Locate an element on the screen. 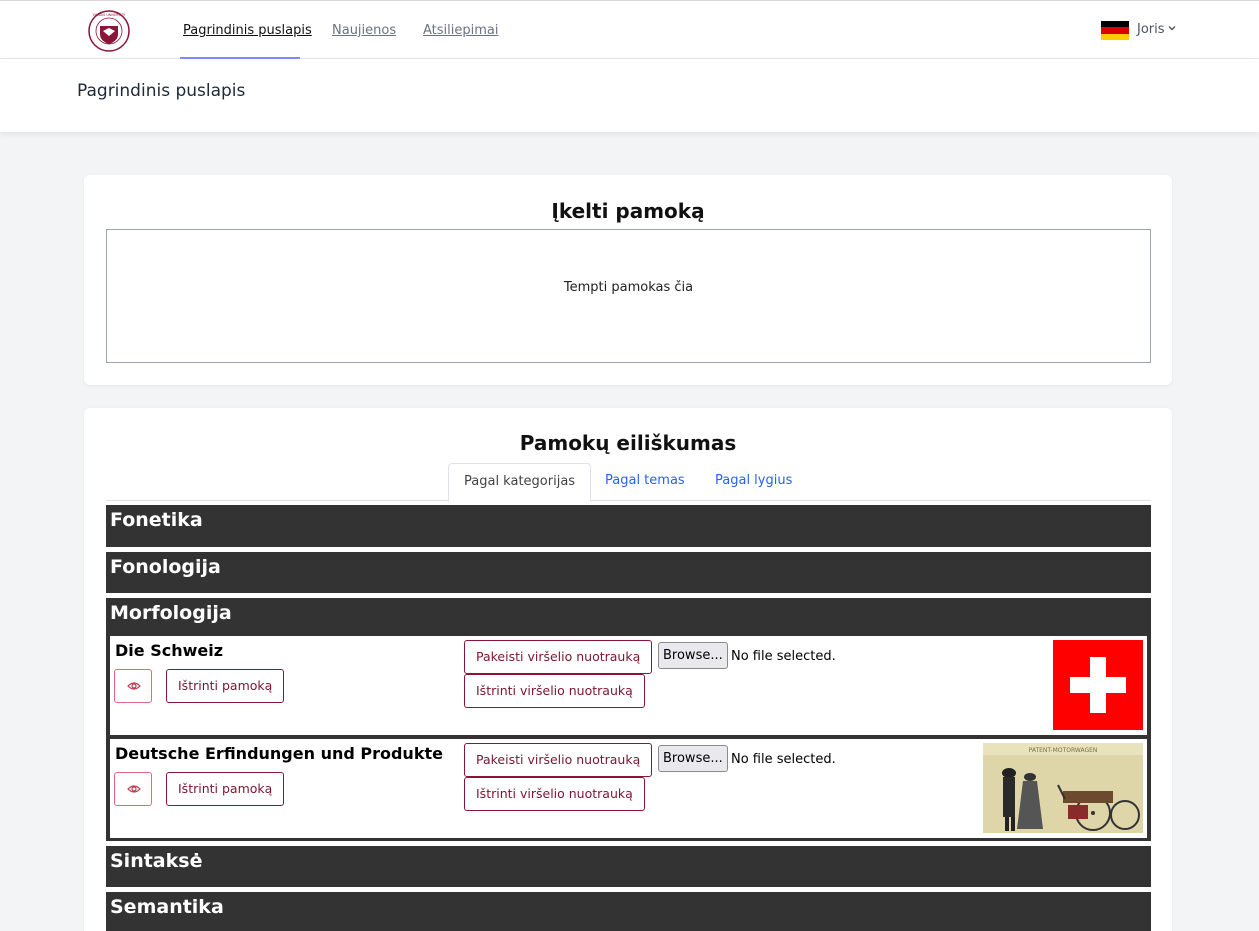 Image resolution: width=1259 pixels, height=931 pixels. page-header: Pagrindinis puslapis is located at coordinates (629, 95).